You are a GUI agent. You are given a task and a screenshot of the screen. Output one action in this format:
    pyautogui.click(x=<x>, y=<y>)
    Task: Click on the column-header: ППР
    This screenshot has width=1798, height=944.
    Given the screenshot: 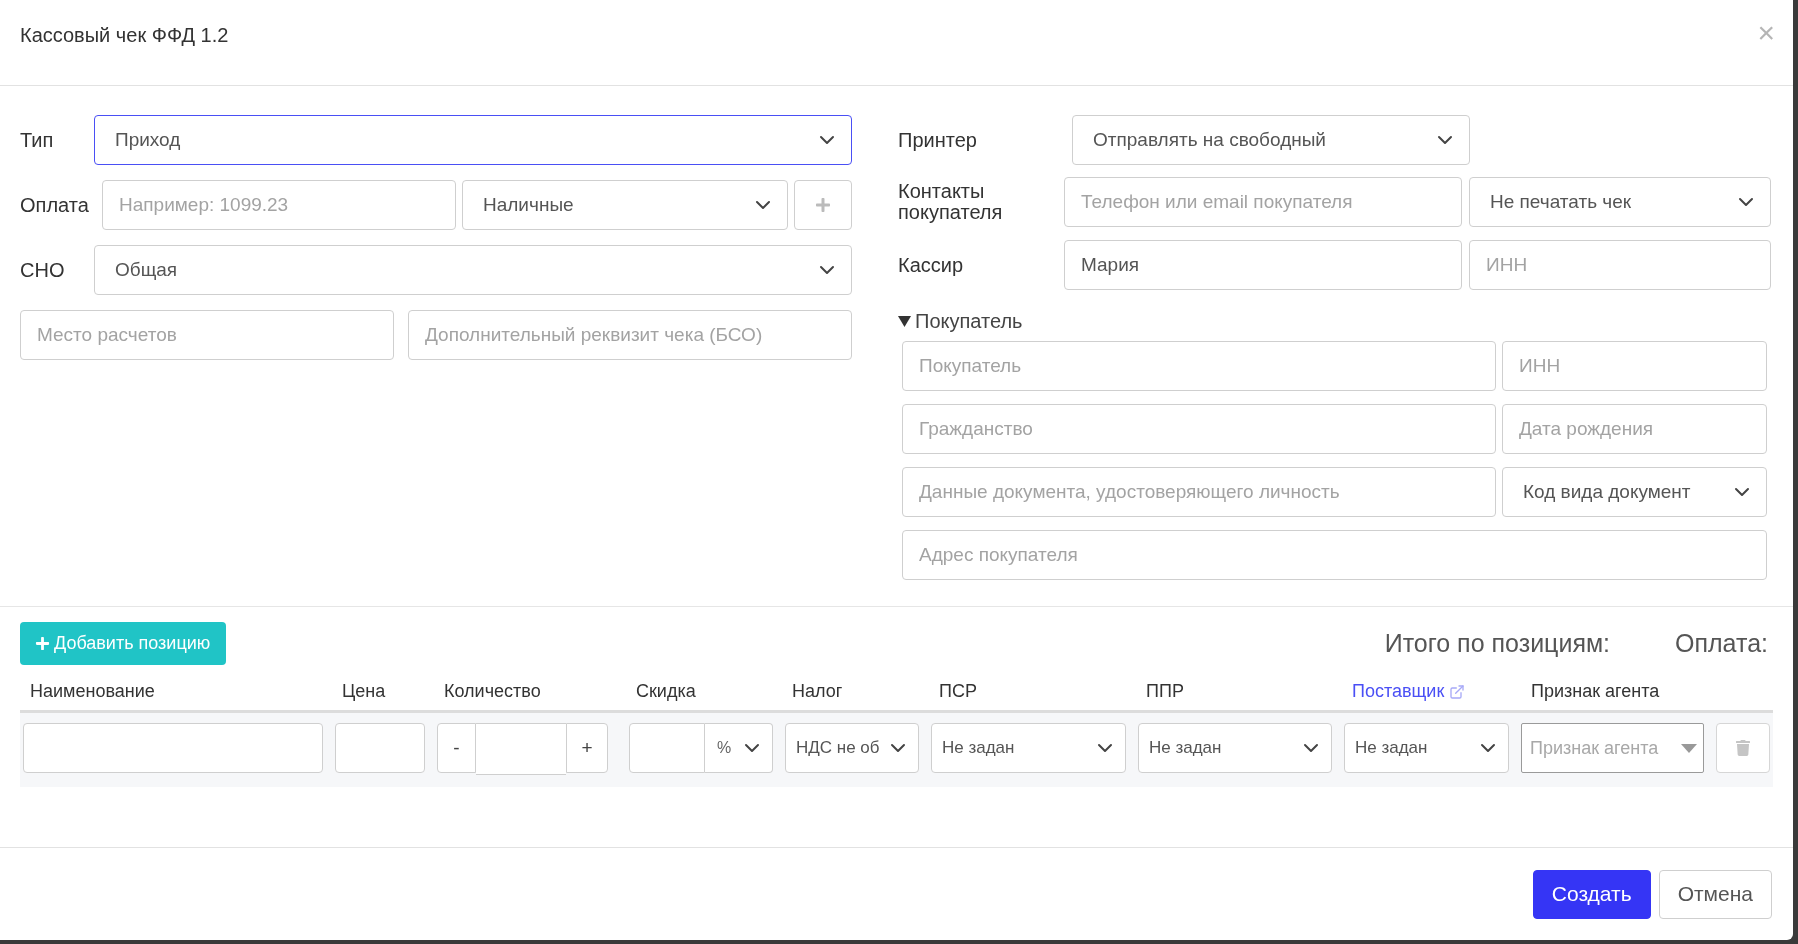 What is the action you would take?
    pyautogui.click(x=1165, y=691)
    